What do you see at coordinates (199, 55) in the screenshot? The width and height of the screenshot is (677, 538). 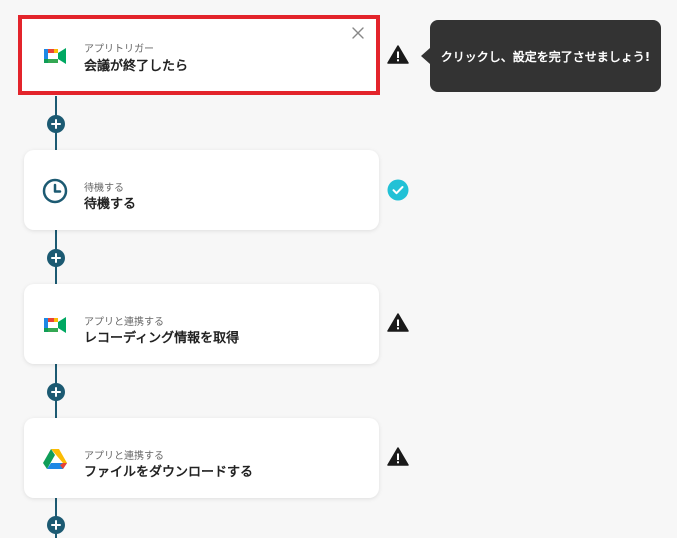 I see `step-card-trigger: アプリトリガー 会議が終了したら` at bounding box center [199, 55].